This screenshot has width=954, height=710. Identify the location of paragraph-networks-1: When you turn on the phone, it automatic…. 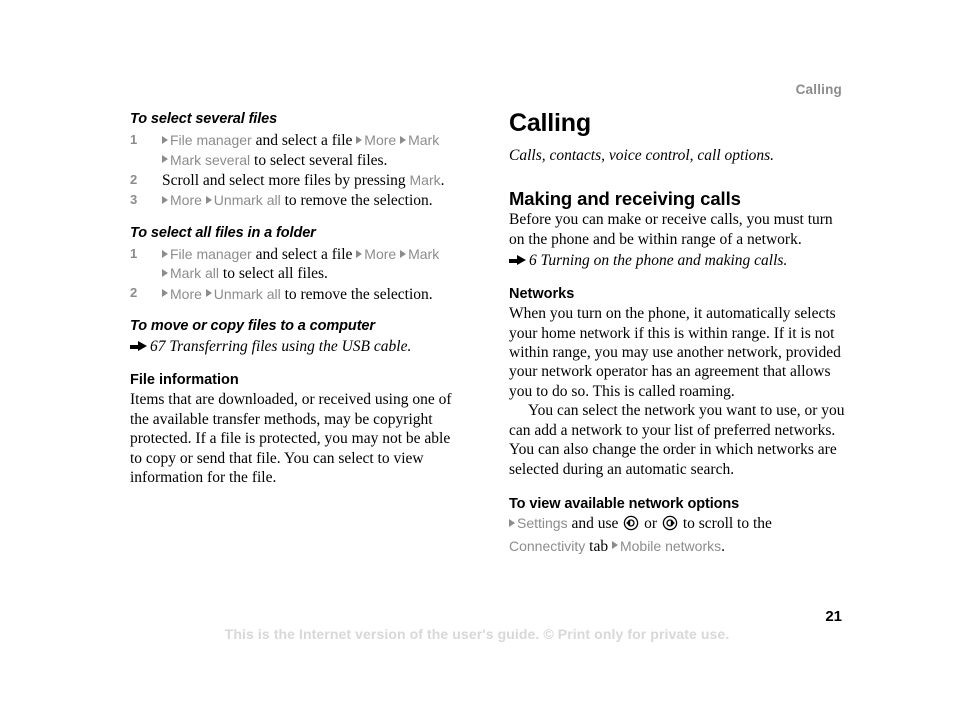
(675, 352).